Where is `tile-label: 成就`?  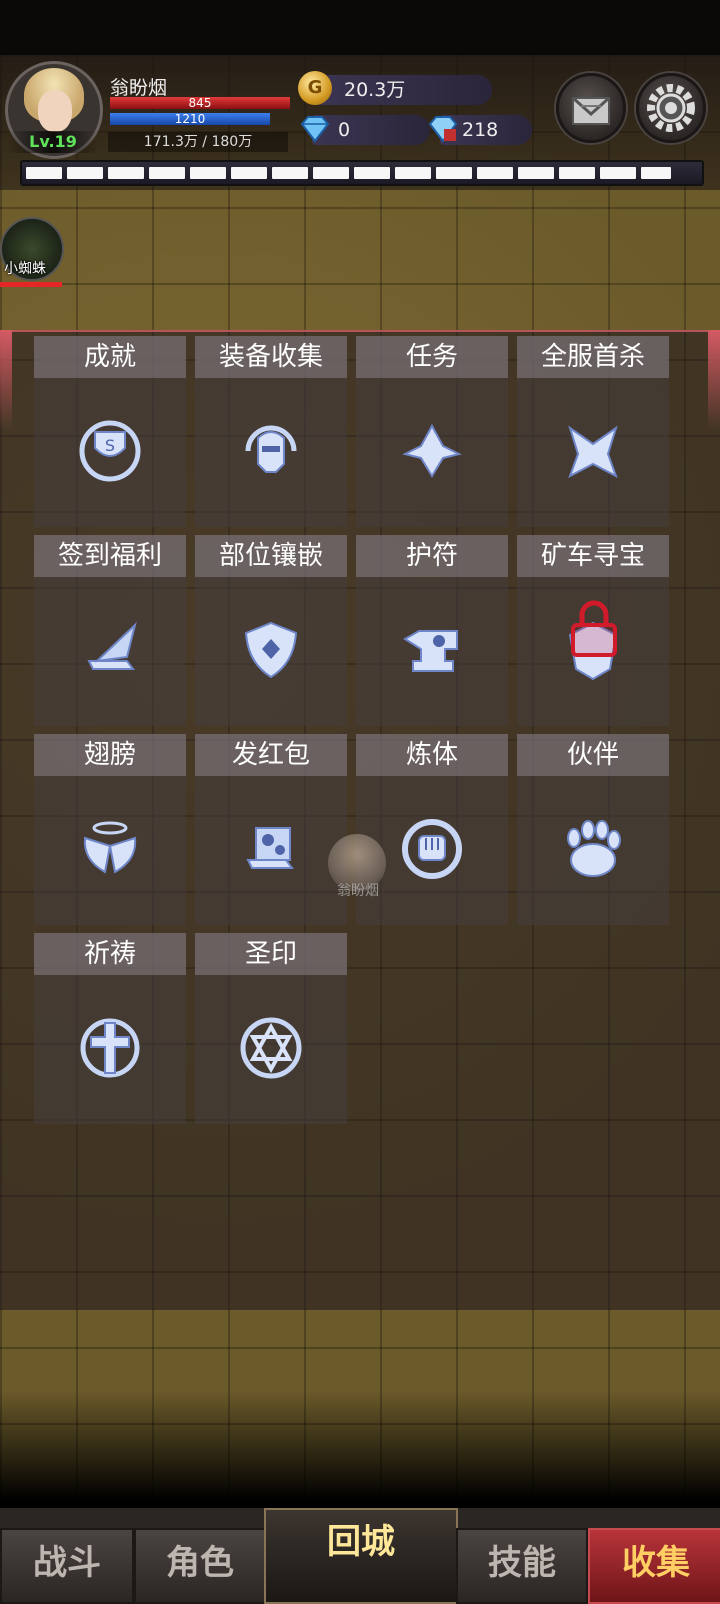
tile-label: 成就 is located at coordinates (110, 357).